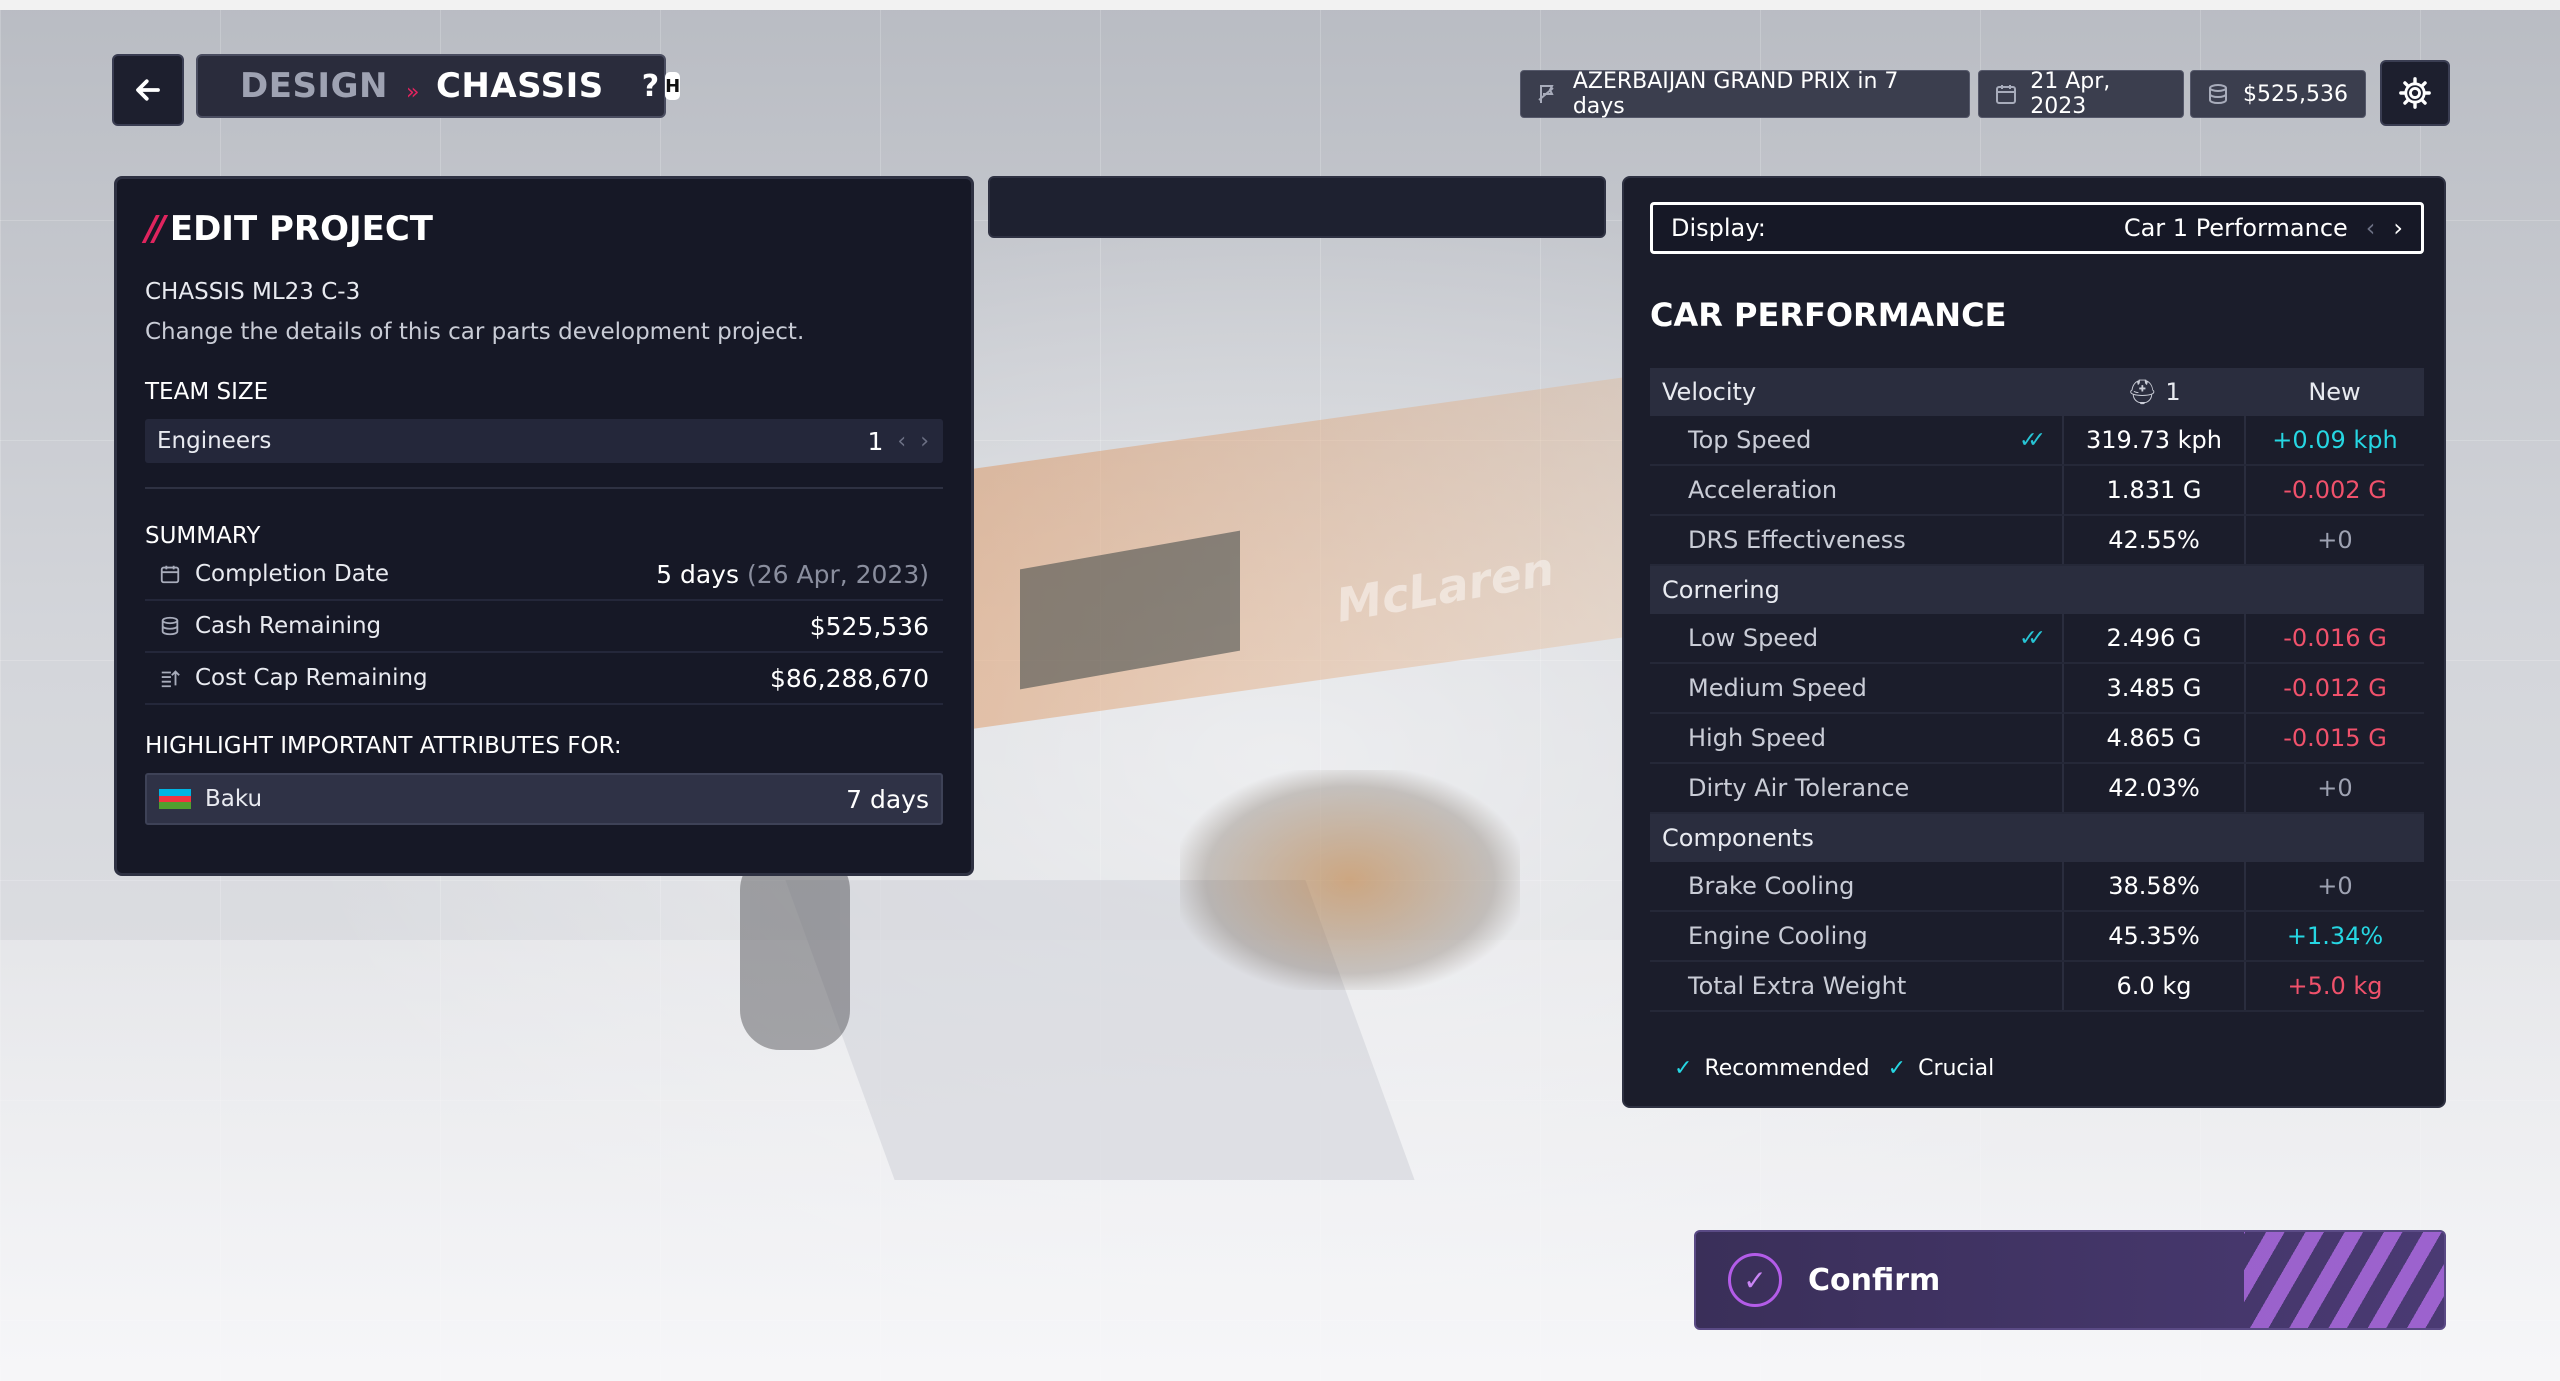 The image size is (2560, 1381). Describe the element at coordinates (2344, 1280) in the screenshot. I see `stripe-decoration` at that location.